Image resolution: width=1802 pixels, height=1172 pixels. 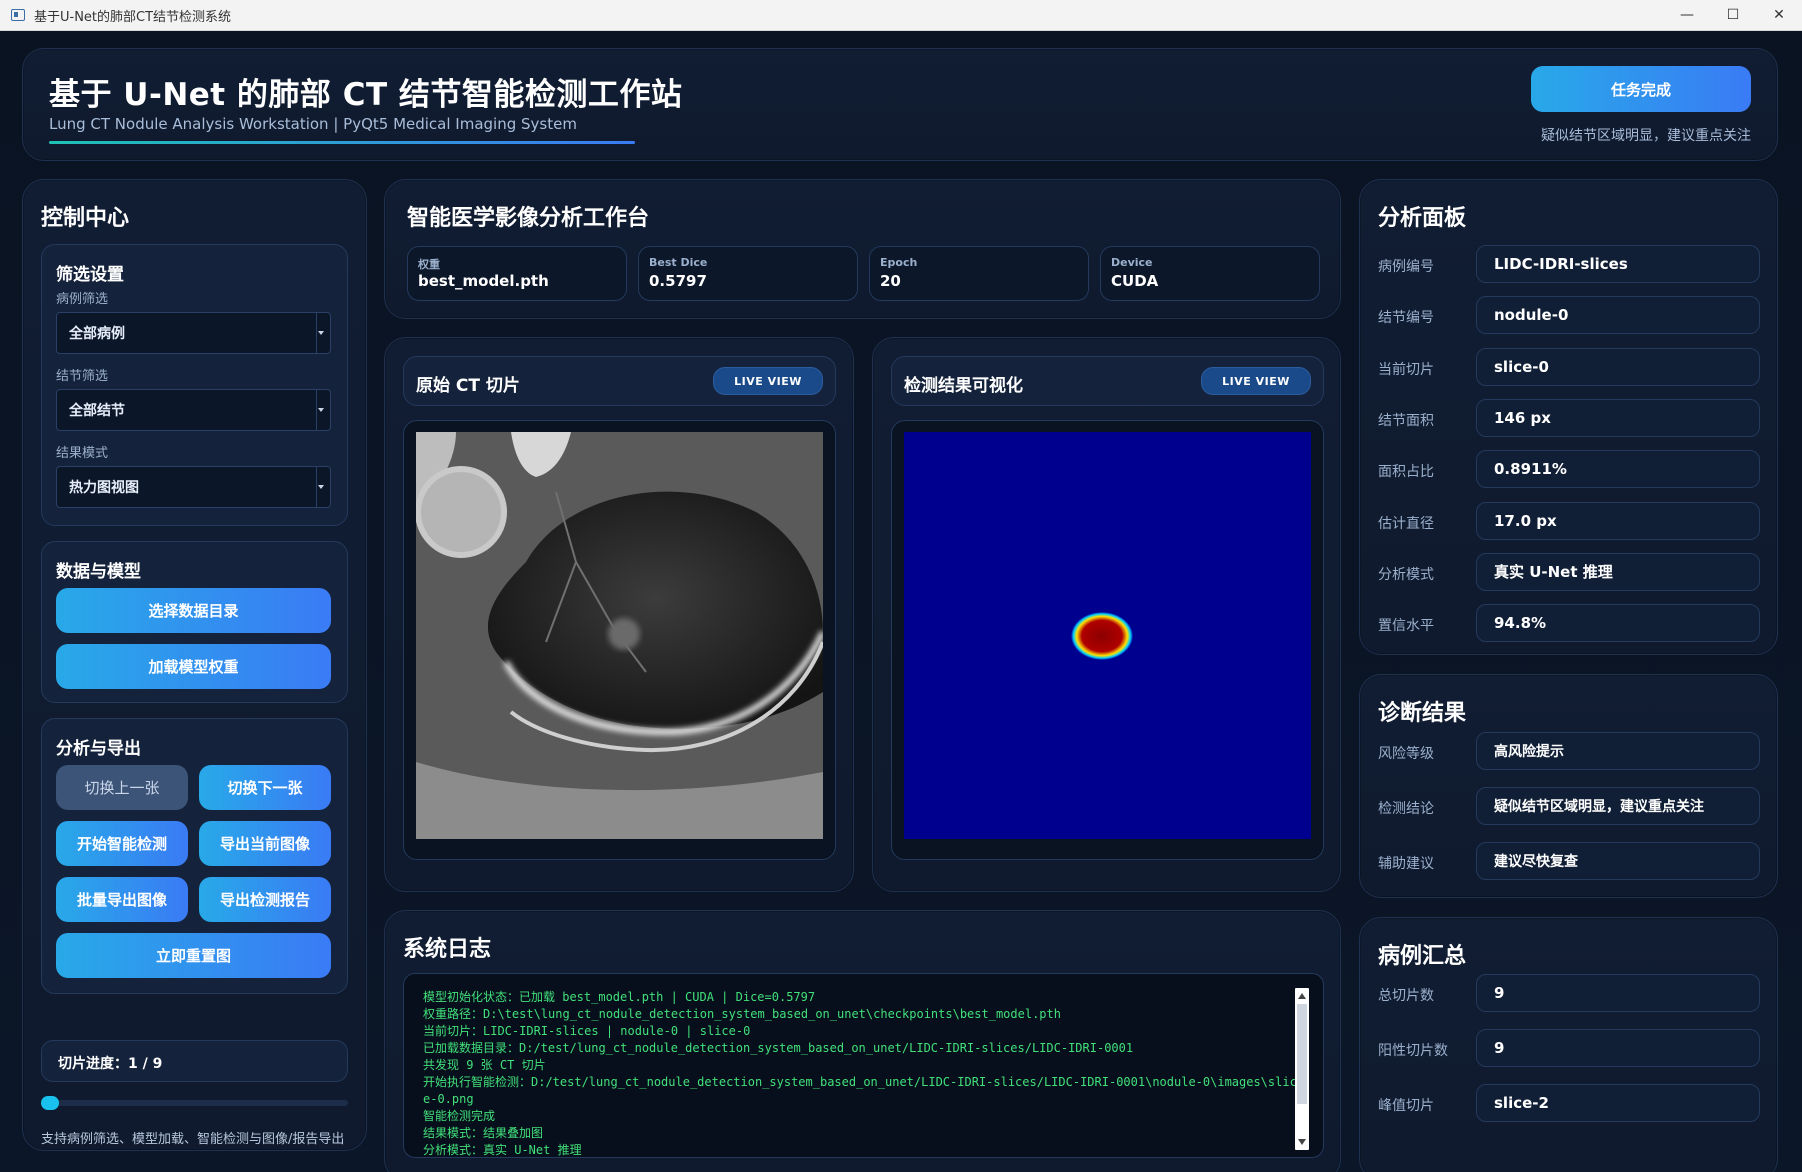 I want to click on title-underline, so click(x=342, y=142).